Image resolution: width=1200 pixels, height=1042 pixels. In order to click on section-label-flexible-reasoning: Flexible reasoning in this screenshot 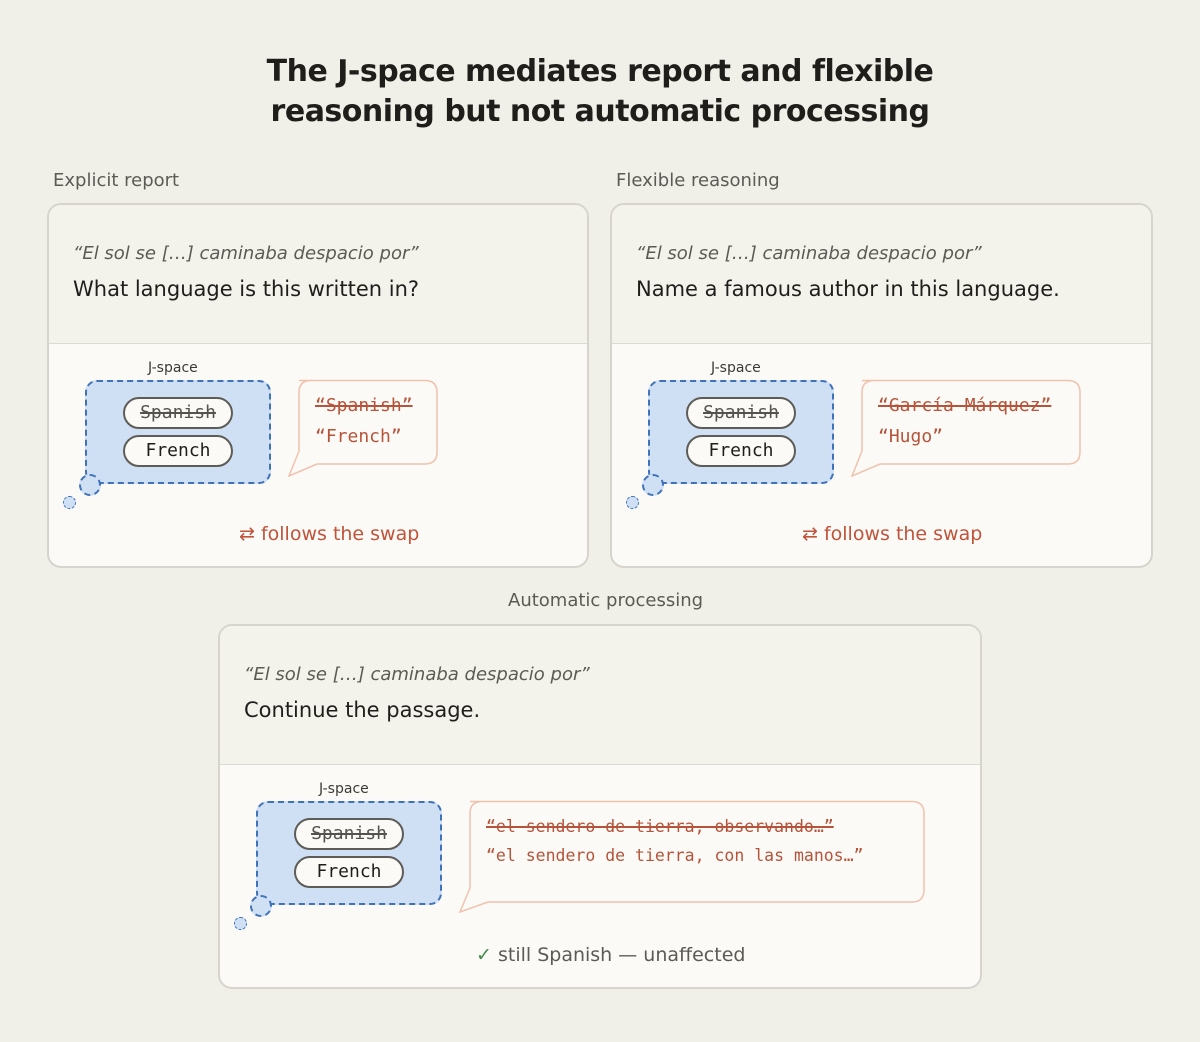, I will do `click(698, 180)`.